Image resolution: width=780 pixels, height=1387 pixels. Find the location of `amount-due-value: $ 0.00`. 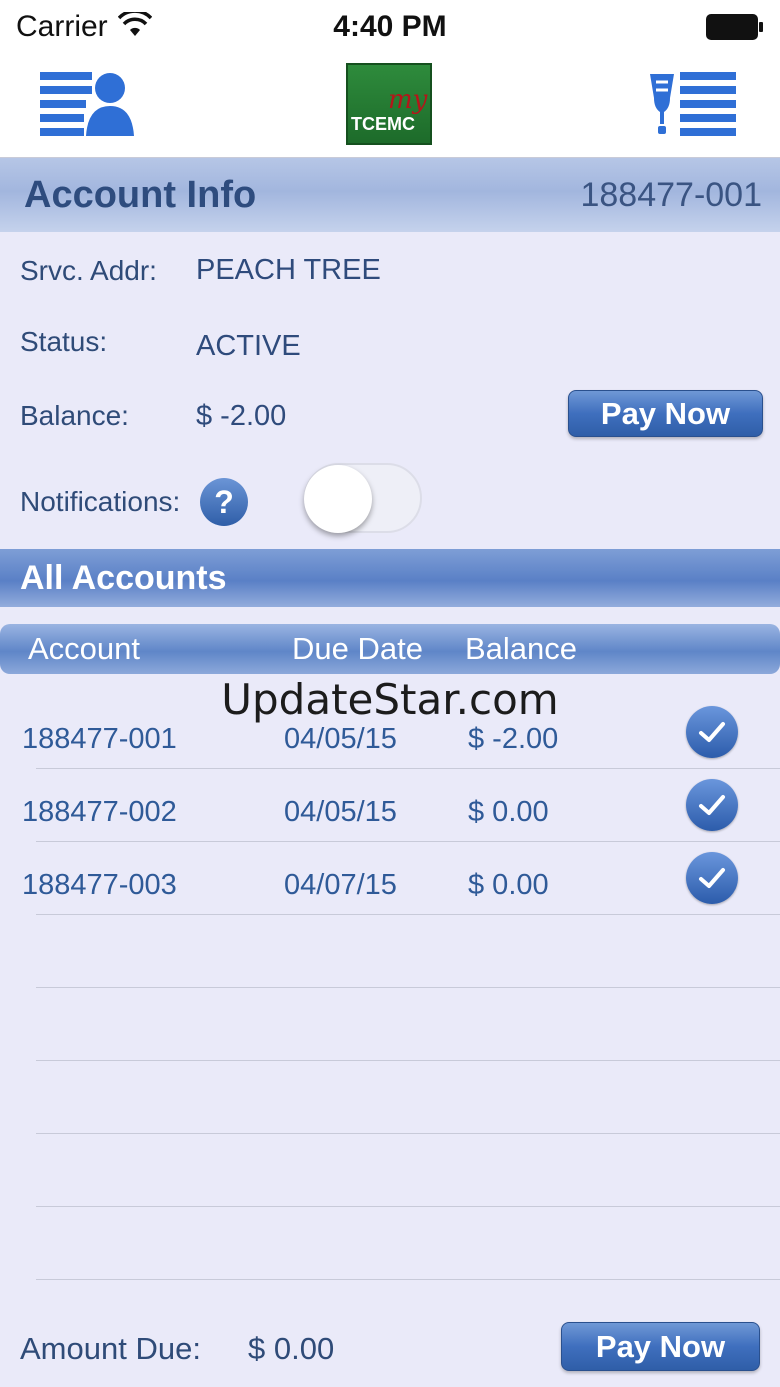

amount-due-value: $ 0.00 is located at coordinates (291, 1348).